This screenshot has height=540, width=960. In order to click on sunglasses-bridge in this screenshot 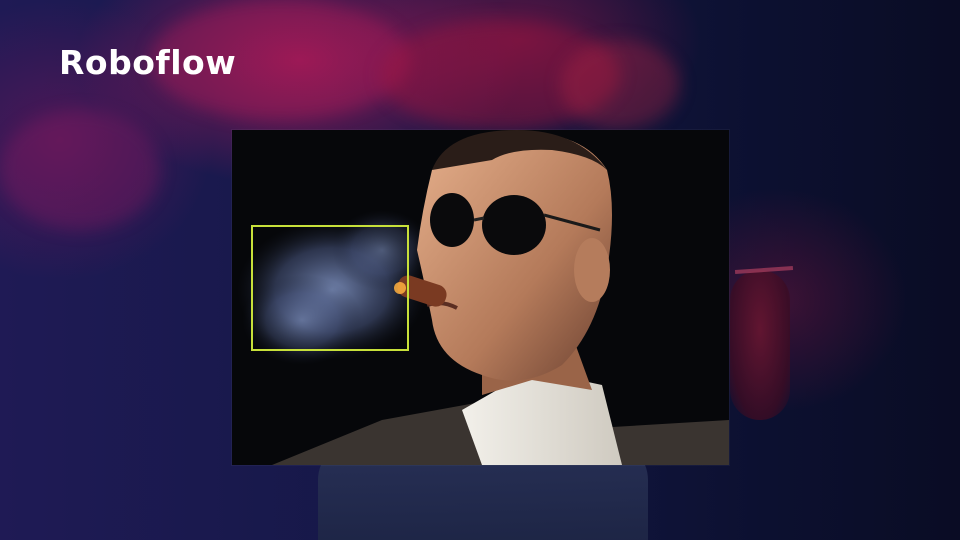, I will do `click(479, 219)`.